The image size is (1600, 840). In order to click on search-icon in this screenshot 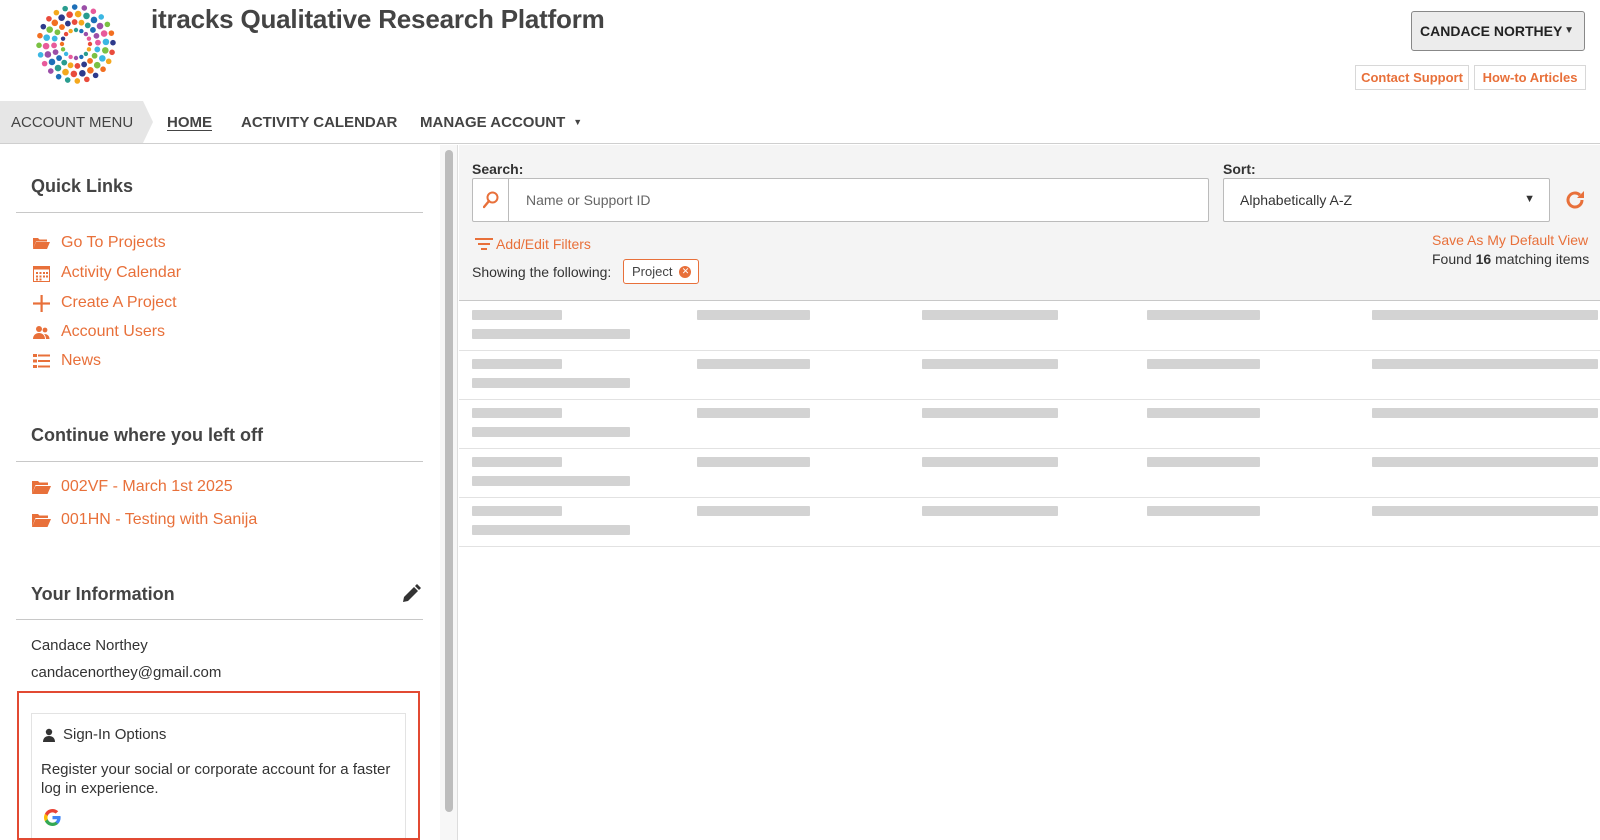, I will do `click(490, 200)`.